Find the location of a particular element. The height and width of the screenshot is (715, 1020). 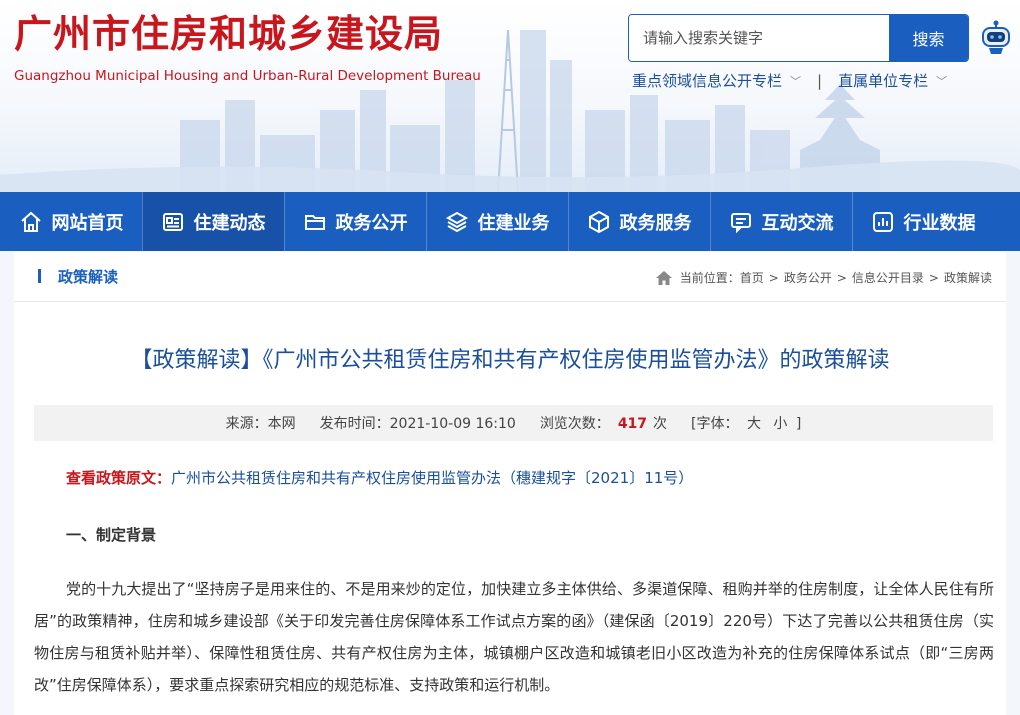

folder-icon is located at coordinates (314, 222).